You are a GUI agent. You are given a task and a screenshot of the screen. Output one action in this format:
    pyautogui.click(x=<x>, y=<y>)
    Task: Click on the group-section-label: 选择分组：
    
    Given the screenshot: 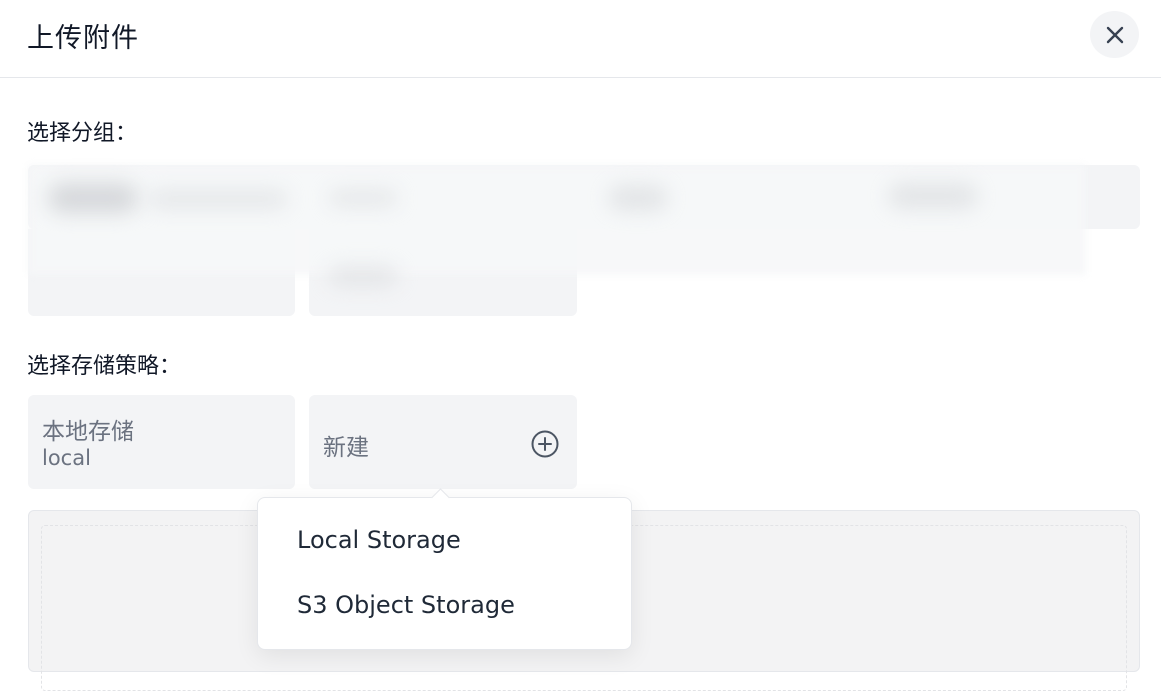 What is the action you would take?
    pyautogui.click(x=82, y=133)
    